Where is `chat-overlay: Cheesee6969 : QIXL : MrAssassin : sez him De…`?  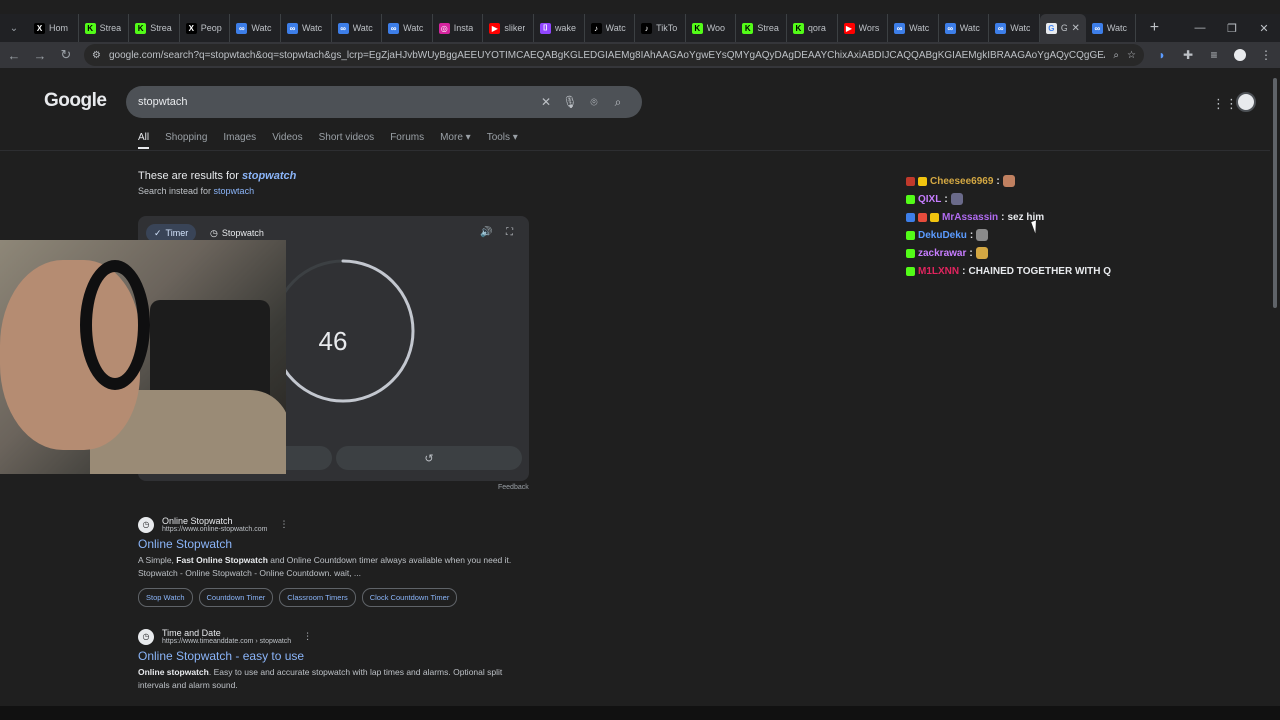
chat-overlay: Cheesee6969 : QIXL : MrAssassin : sez him De… is located at coordinates (1008, 226).